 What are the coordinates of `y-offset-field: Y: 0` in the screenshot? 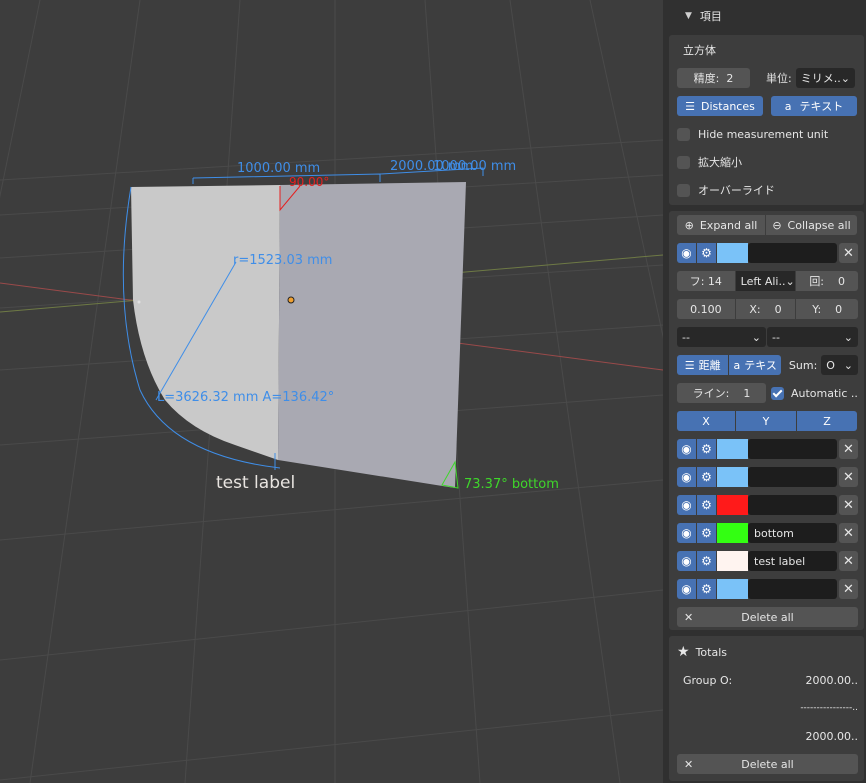 It's located at (827, 309).